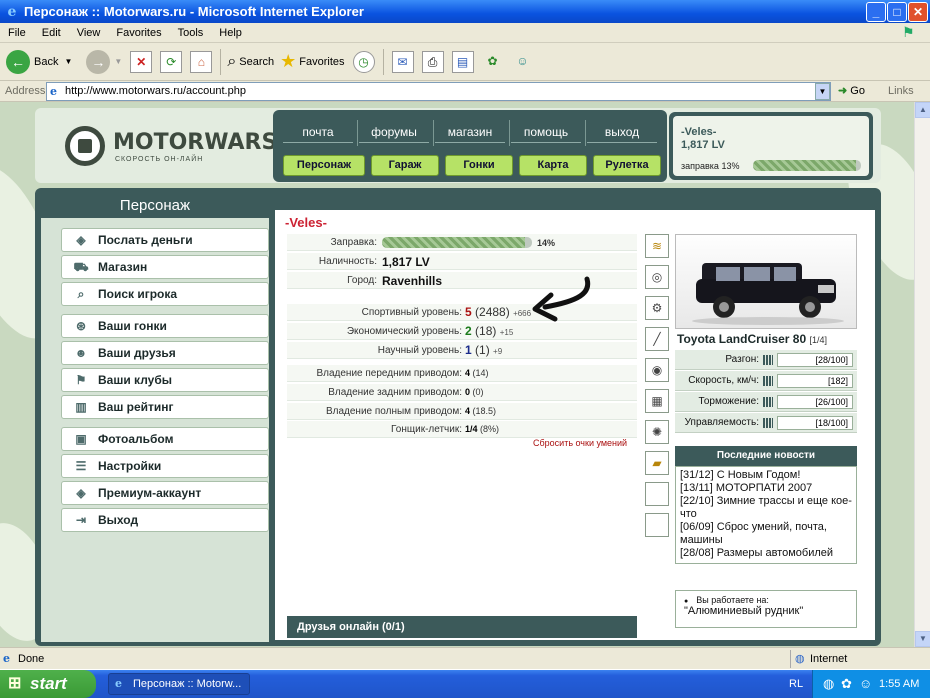 This screenshot has height=698, width=930. What do you see at coordinates (796, 684) in the screenshot?
I see `language-indicator: RL` at bounding box center [796, 684].